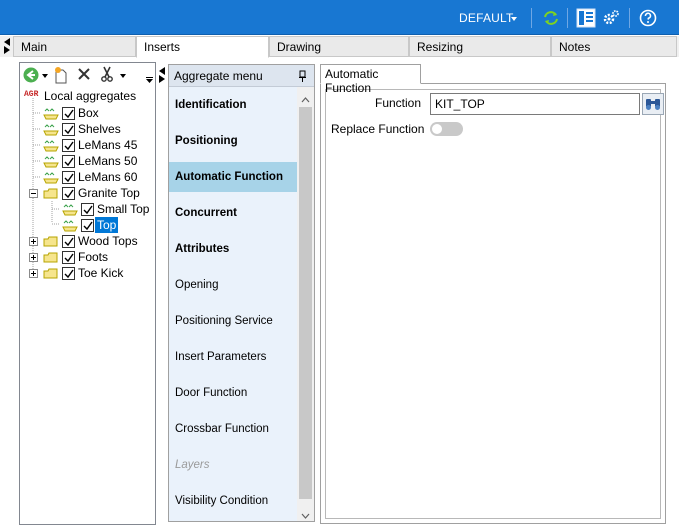 The height and width of the screenshot is (532, 679). Describe the element at coordinates (305, 515) in the screenshot. I see `scroll-down-icon` at that location.